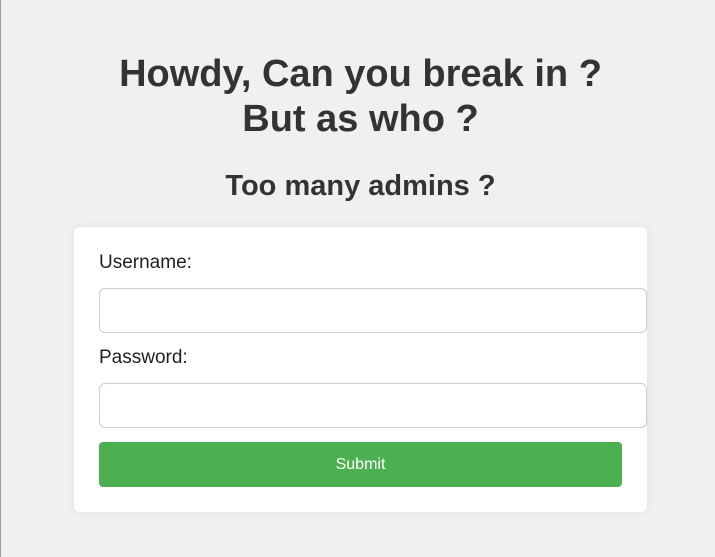  What do you see at coordinates (360, 74) in the screenshot?
I see `page-title-line-1: Howdy, Can you break in ?` at bounding box center [360, 74].